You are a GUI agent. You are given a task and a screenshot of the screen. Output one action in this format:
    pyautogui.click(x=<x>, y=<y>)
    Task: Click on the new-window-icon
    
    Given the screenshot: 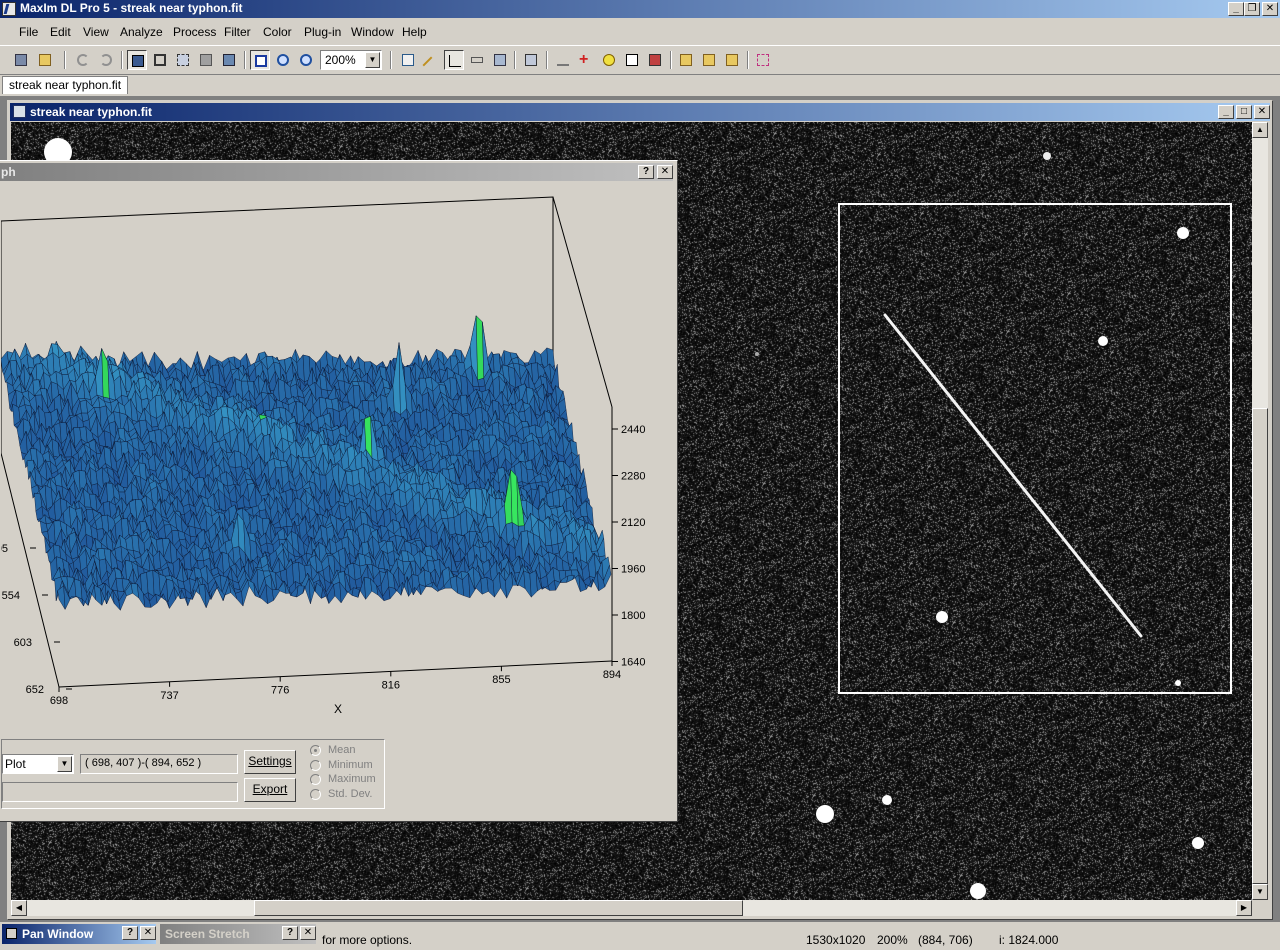 What is the action you would take?
    pyautogui.click(x=21, y=60)
    